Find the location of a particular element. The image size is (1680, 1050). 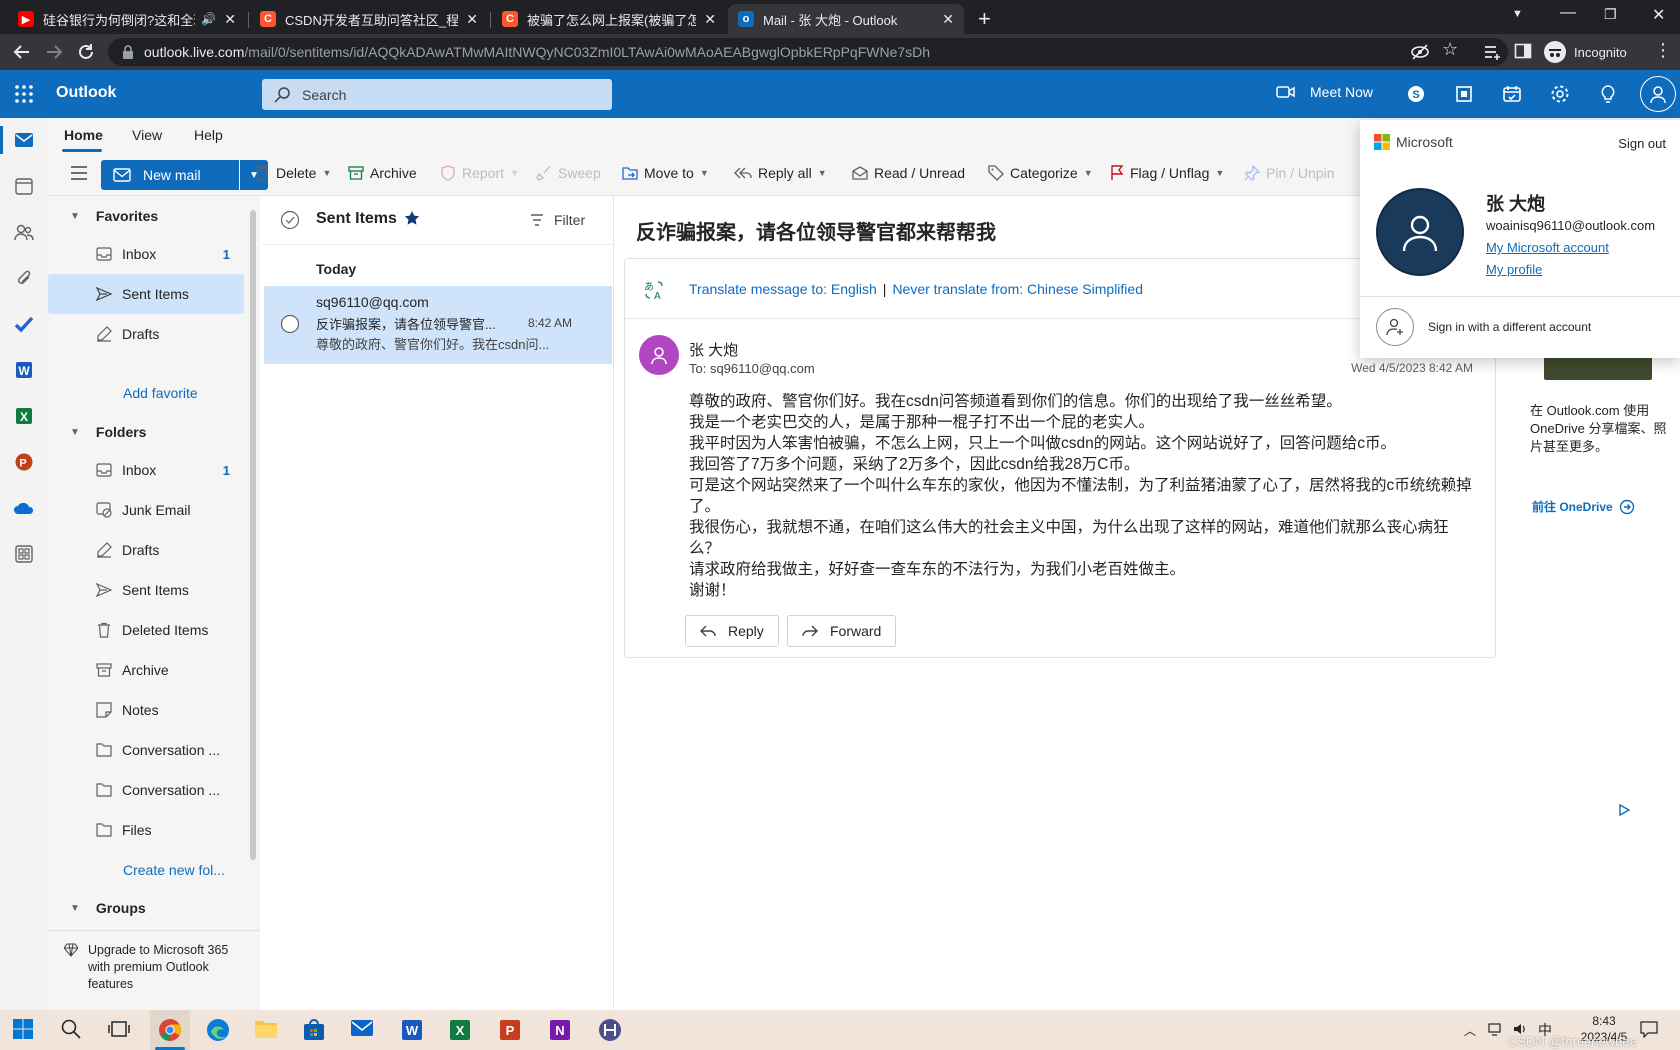

translate-link: Translate message to: English is located at coordinates (783, 289).